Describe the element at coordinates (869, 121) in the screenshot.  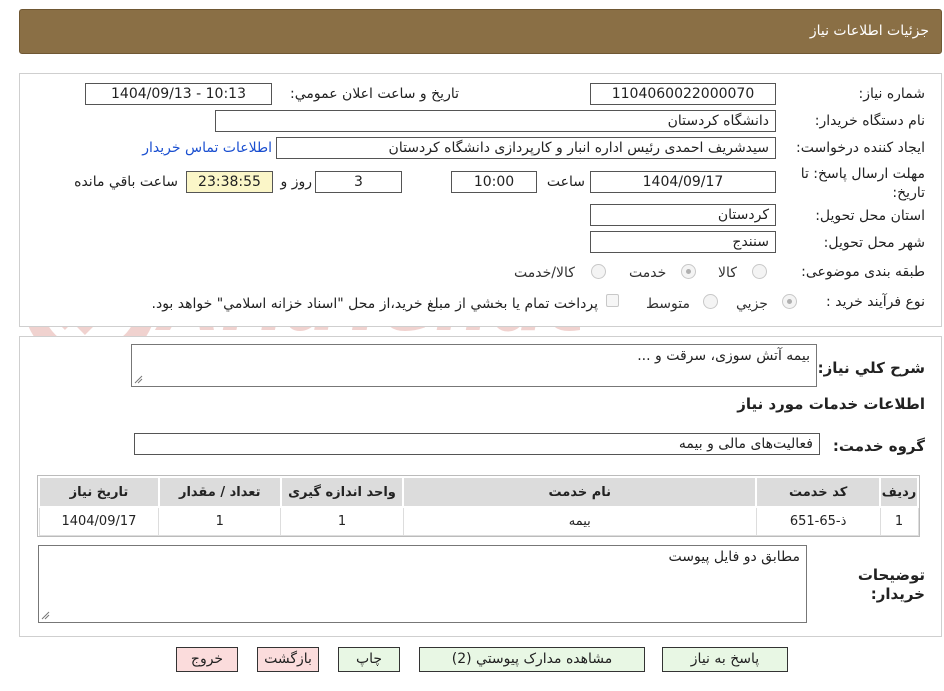
I see `buyer-org-label: نام دستگاه خريدار:` at that location.